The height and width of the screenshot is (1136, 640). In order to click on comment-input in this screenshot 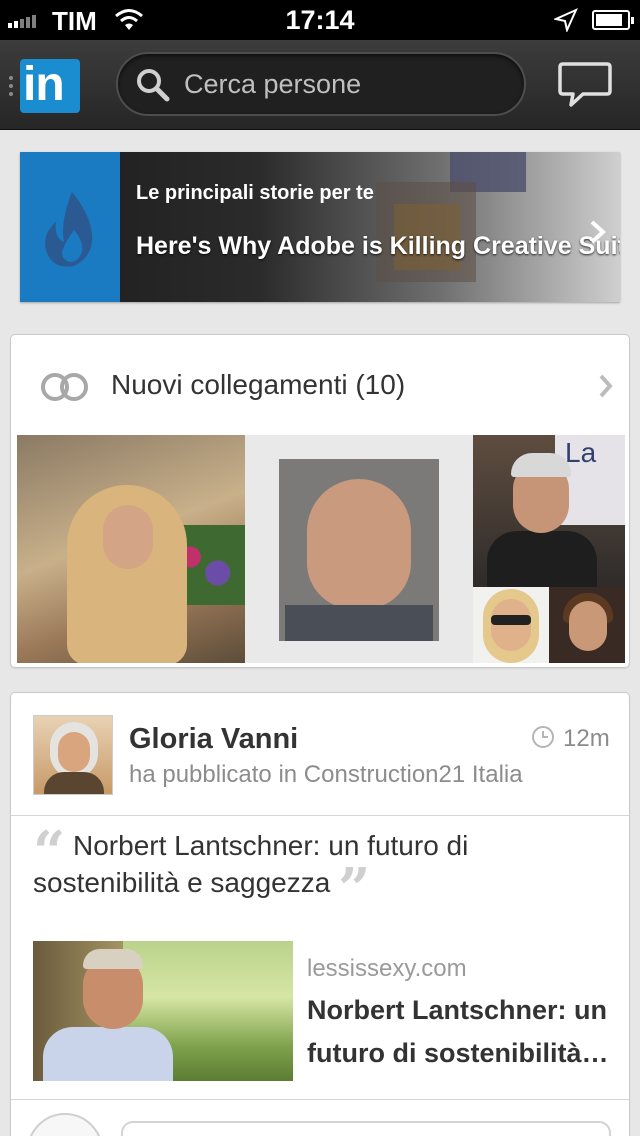, I will do `click(366, 1128)`.